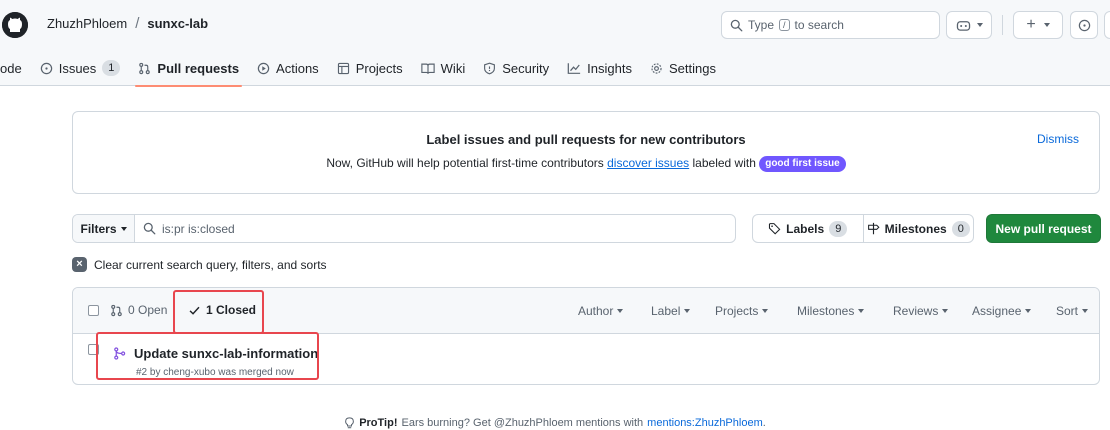  What do you see at coordinates (435, 228) in the screenshot?
I see `search-query-input: is:pr is:closed` at bounding box center [435, 228].